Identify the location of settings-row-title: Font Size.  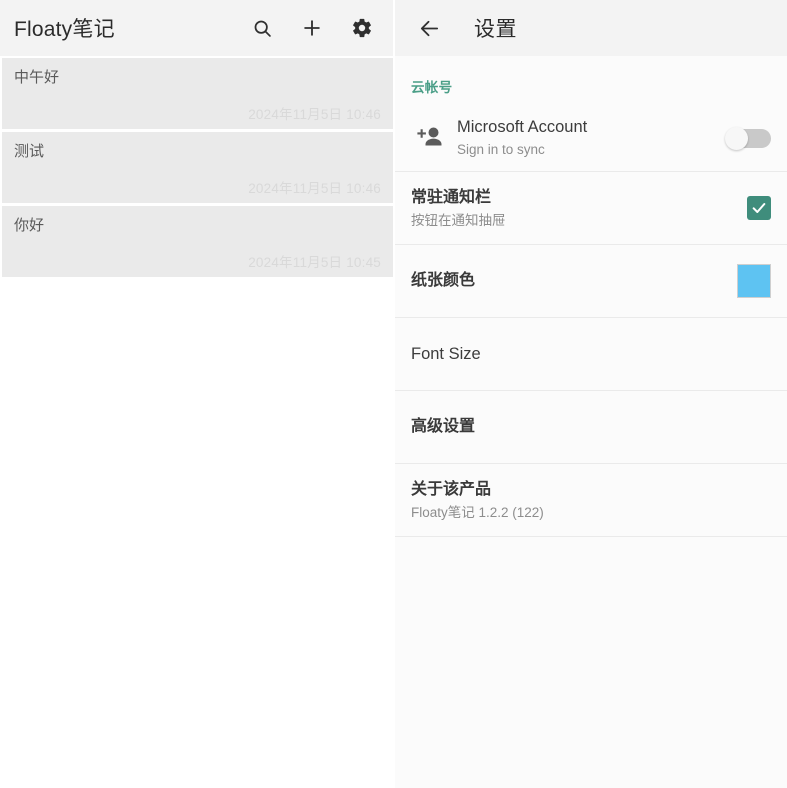
(446, 354).